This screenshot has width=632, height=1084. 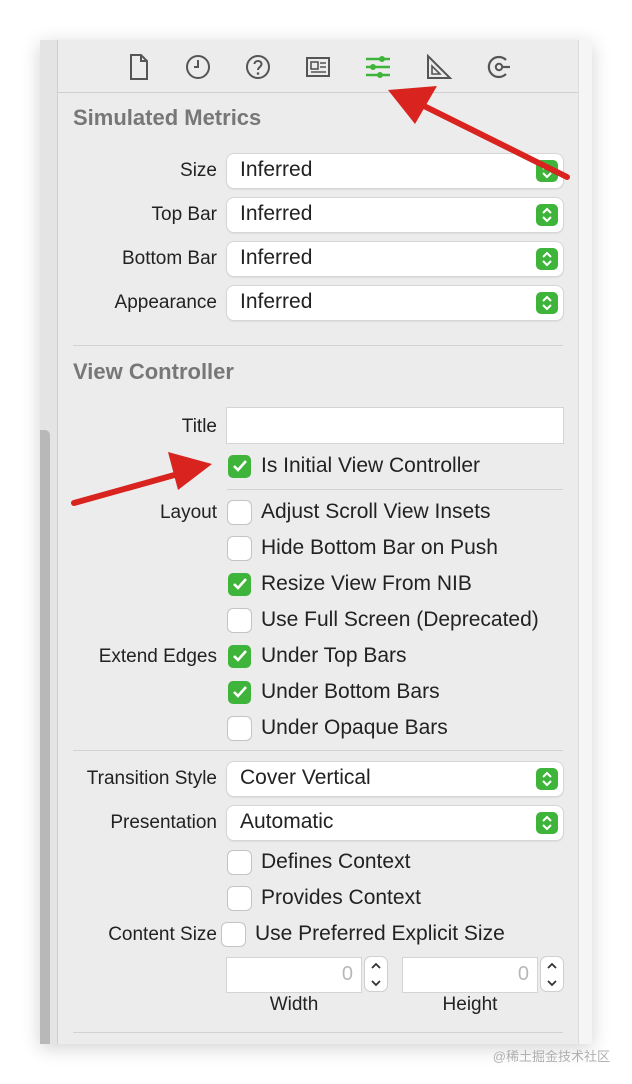 What do you see at coordinates (198, 67) in the screenshot?
I see `history-inspector-icon` at bounding box center [198, 67].